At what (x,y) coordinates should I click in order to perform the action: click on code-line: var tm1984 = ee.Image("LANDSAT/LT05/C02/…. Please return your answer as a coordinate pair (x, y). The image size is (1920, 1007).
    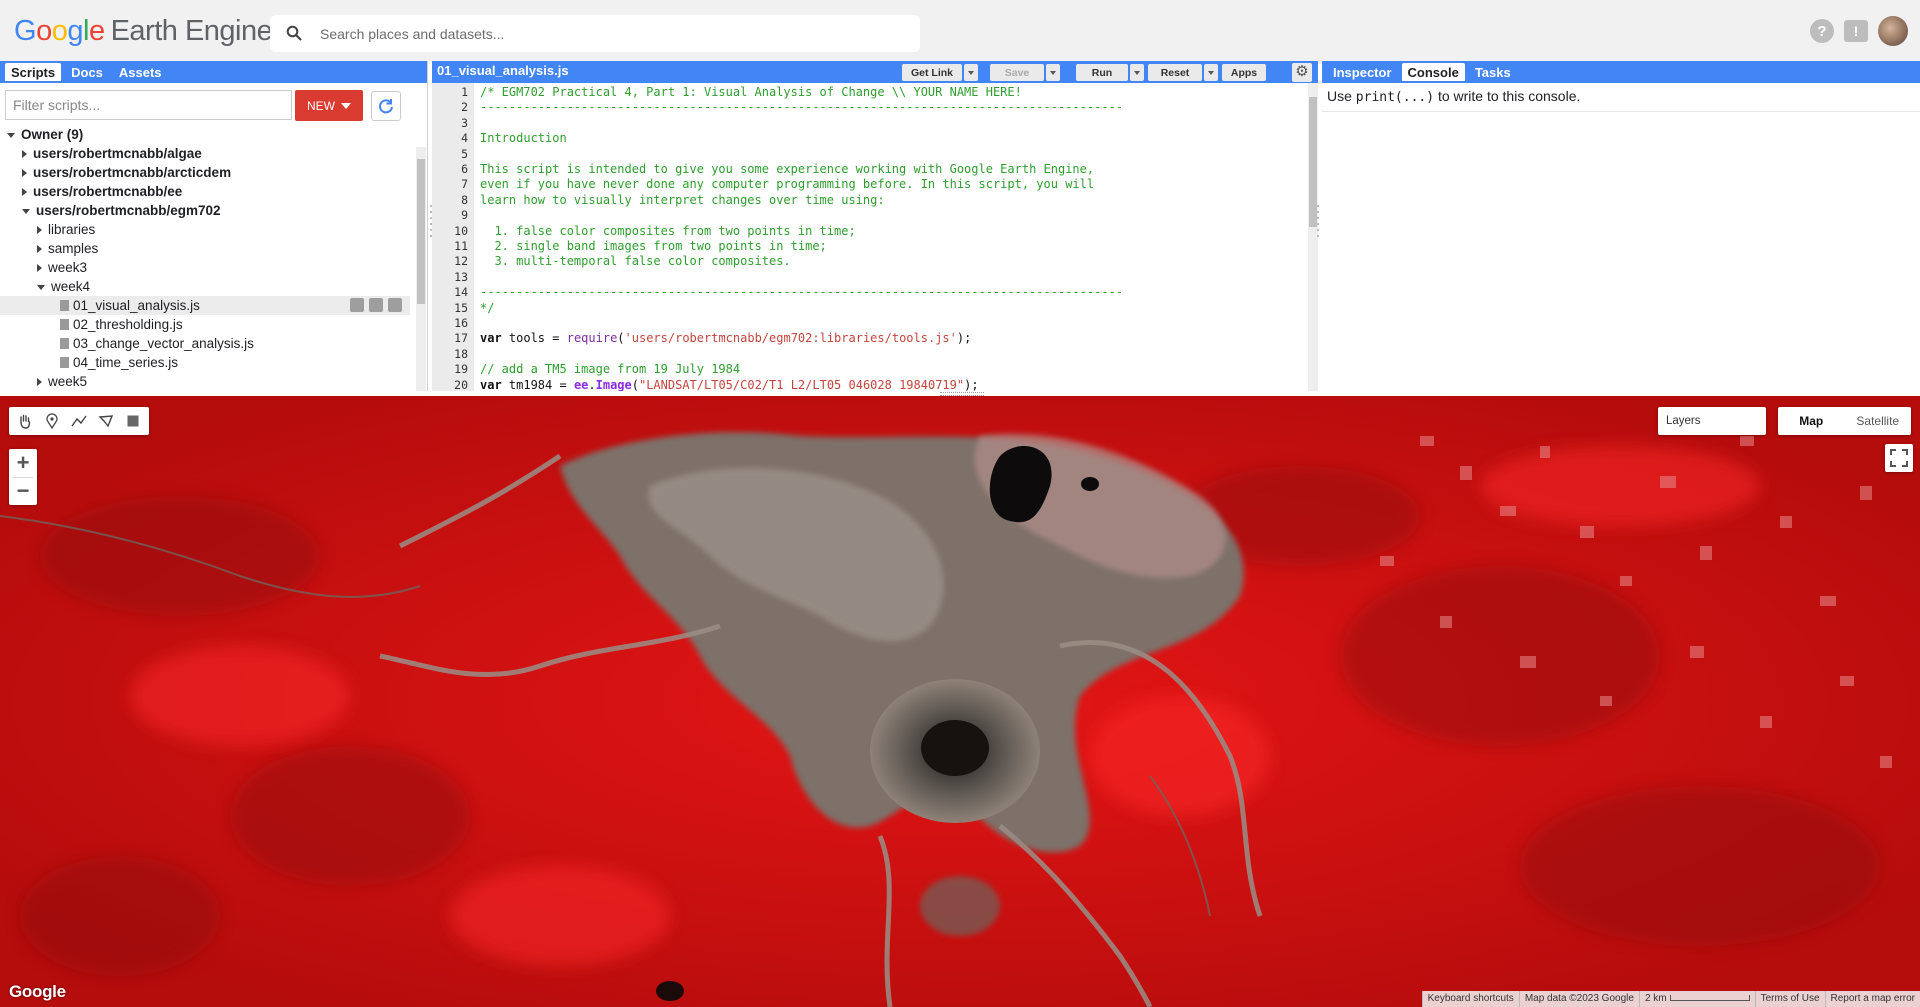
    Looking at the image, I should click on (729, 384).